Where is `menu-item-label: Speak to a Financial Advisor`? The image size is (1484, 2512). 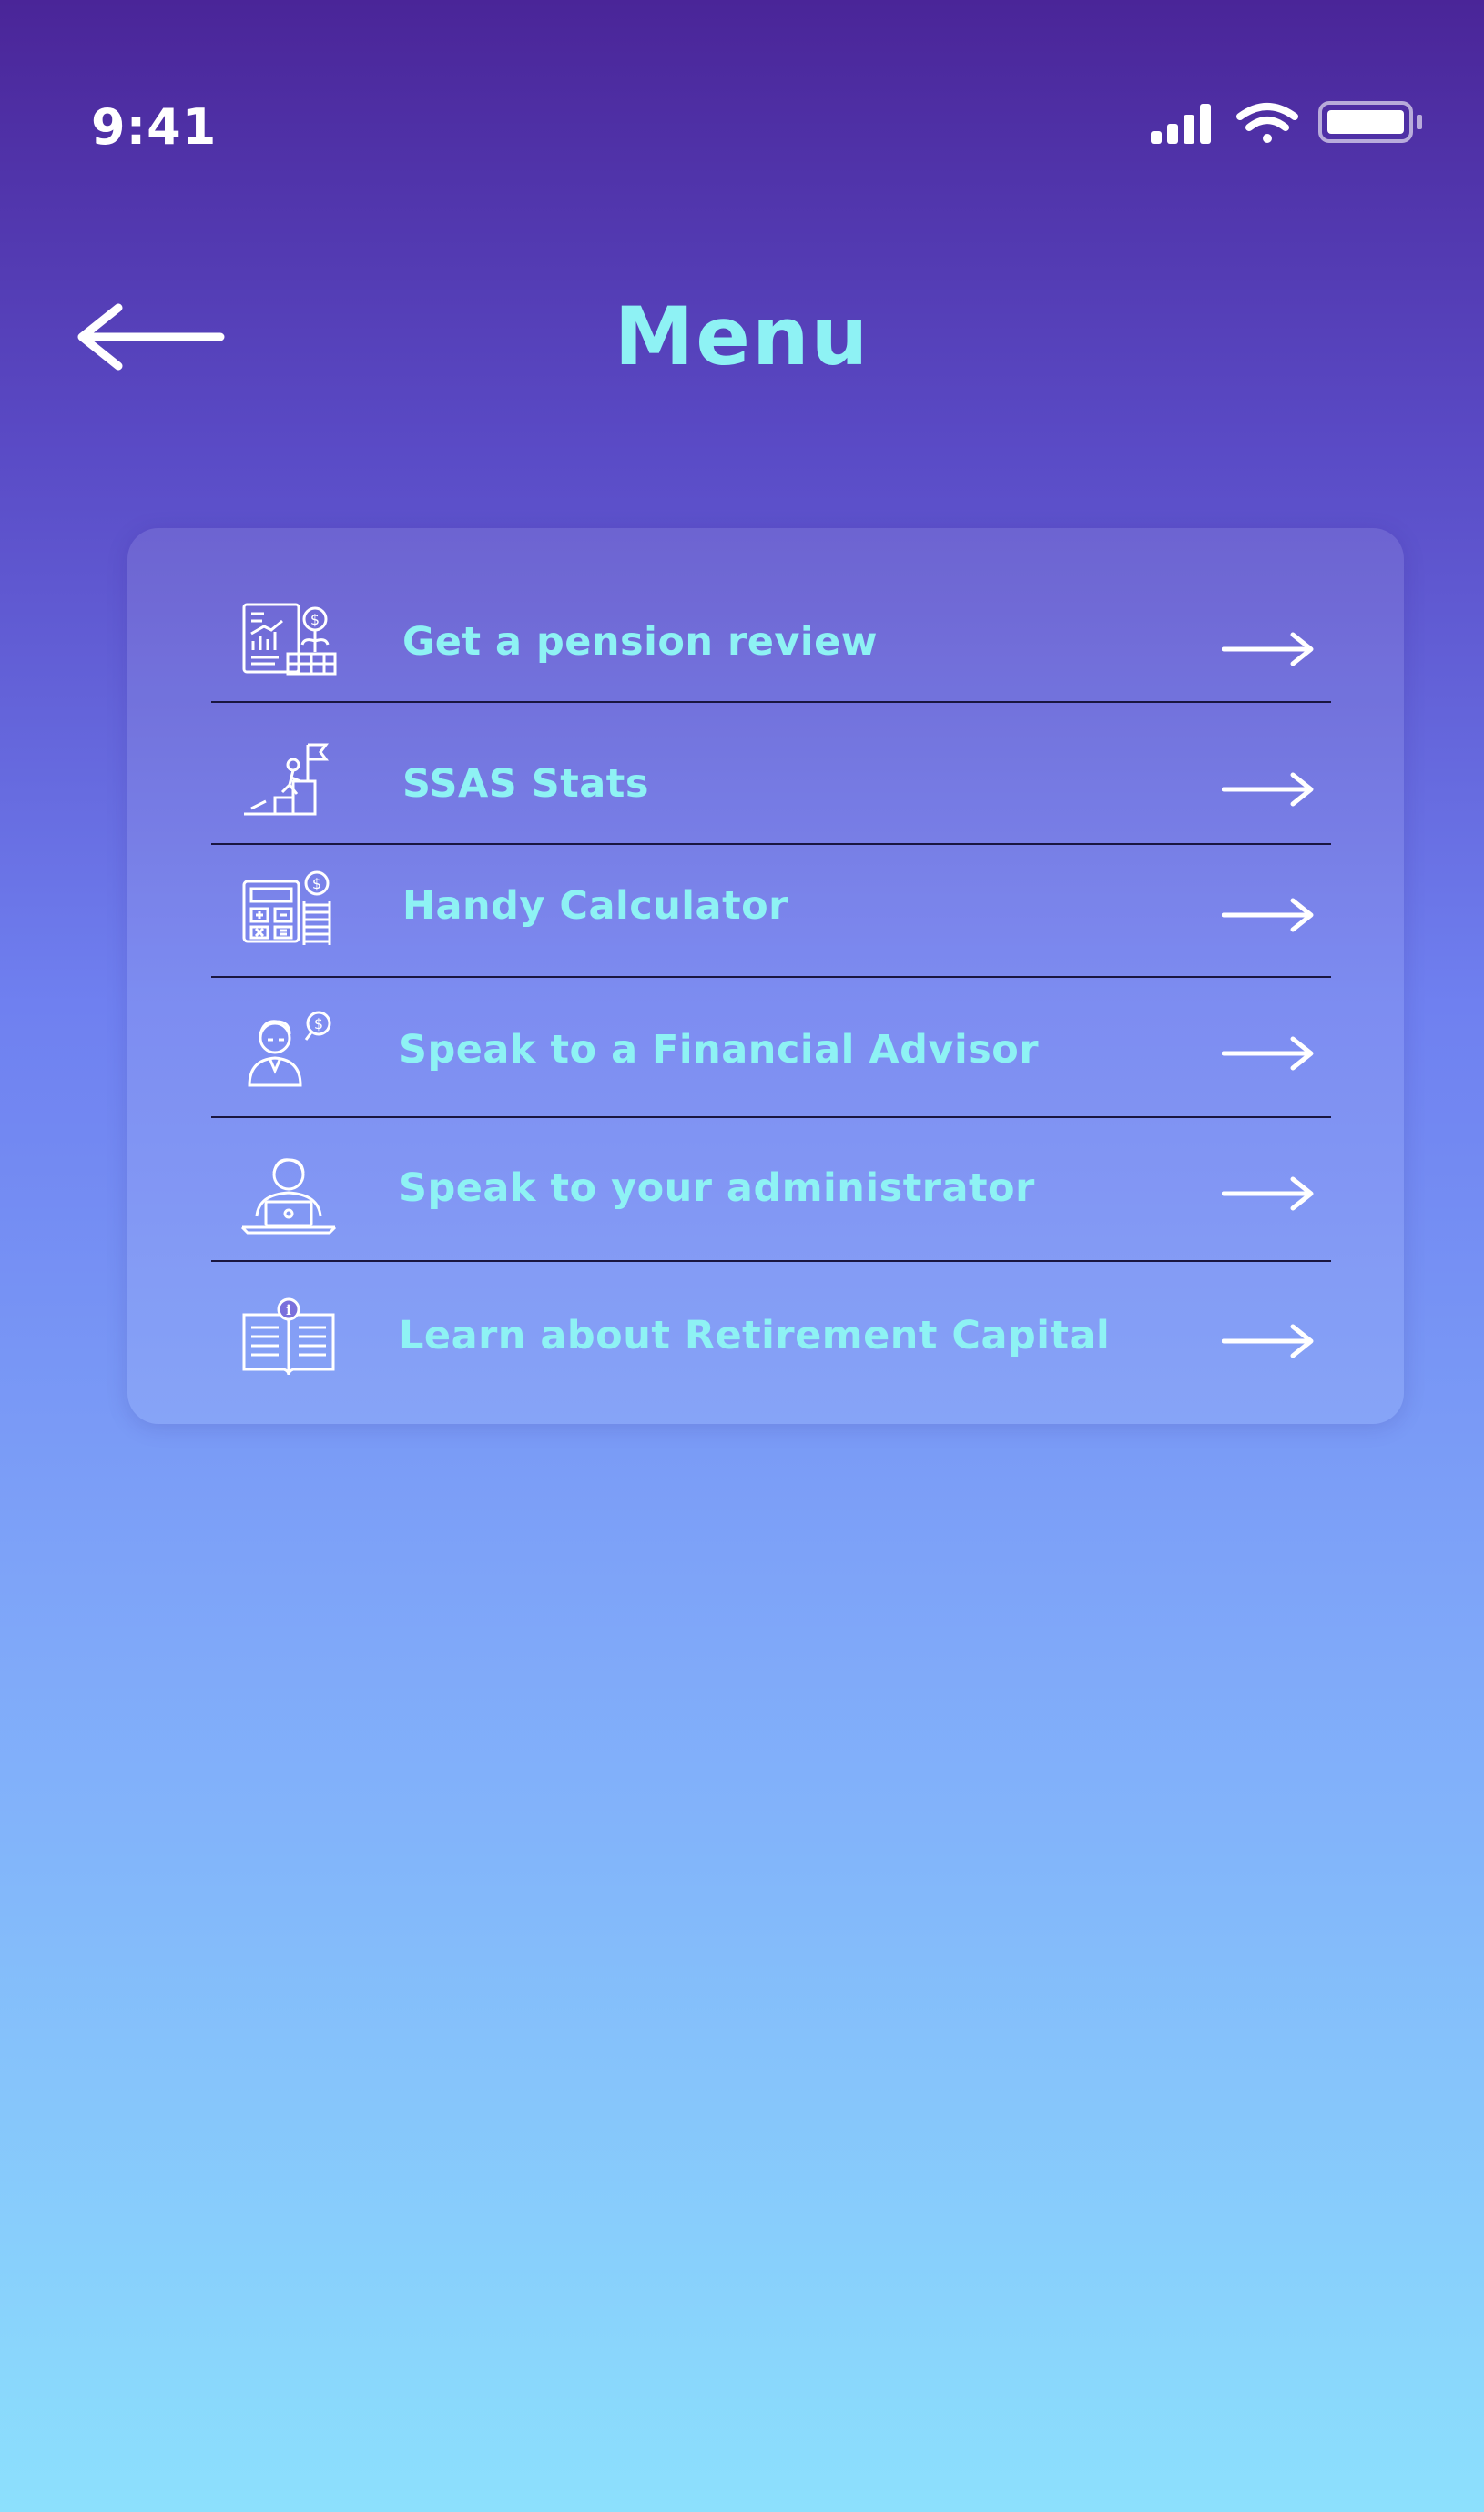 menu-item-label: Speak to a Financial Advisor is located at coordinates (719, 1050).